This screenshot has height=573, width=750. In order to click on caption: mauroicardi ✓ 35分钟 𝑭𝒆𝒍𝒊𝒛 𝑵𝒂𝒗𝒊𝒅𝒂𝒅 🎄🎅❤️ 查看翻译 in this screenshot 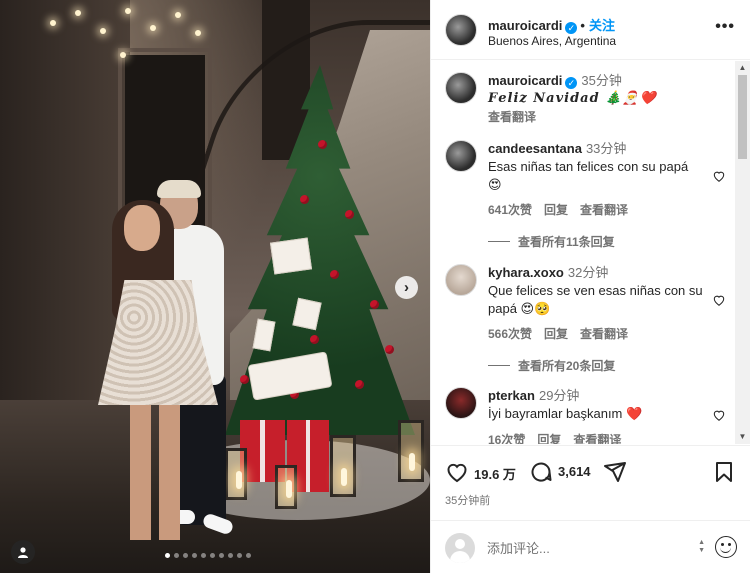, I will do `click(583, 102)`.